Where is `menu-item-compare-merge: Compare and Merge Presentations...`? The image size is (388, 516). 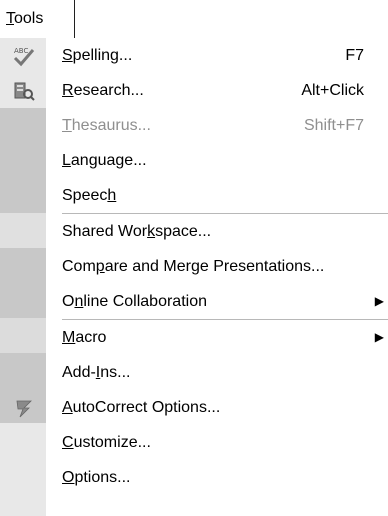
menu-item-compare-merge: Compare and Merge Presentations... is located at coordinates (194, 266).